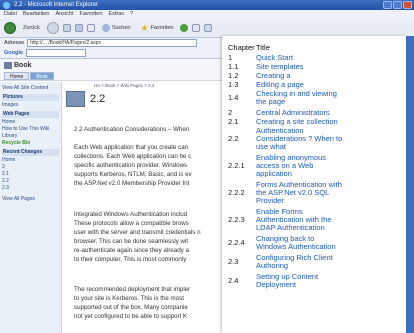 This screenshot has height=333, width=414. I want to click on wiki-page-icon, so click(75, 99).